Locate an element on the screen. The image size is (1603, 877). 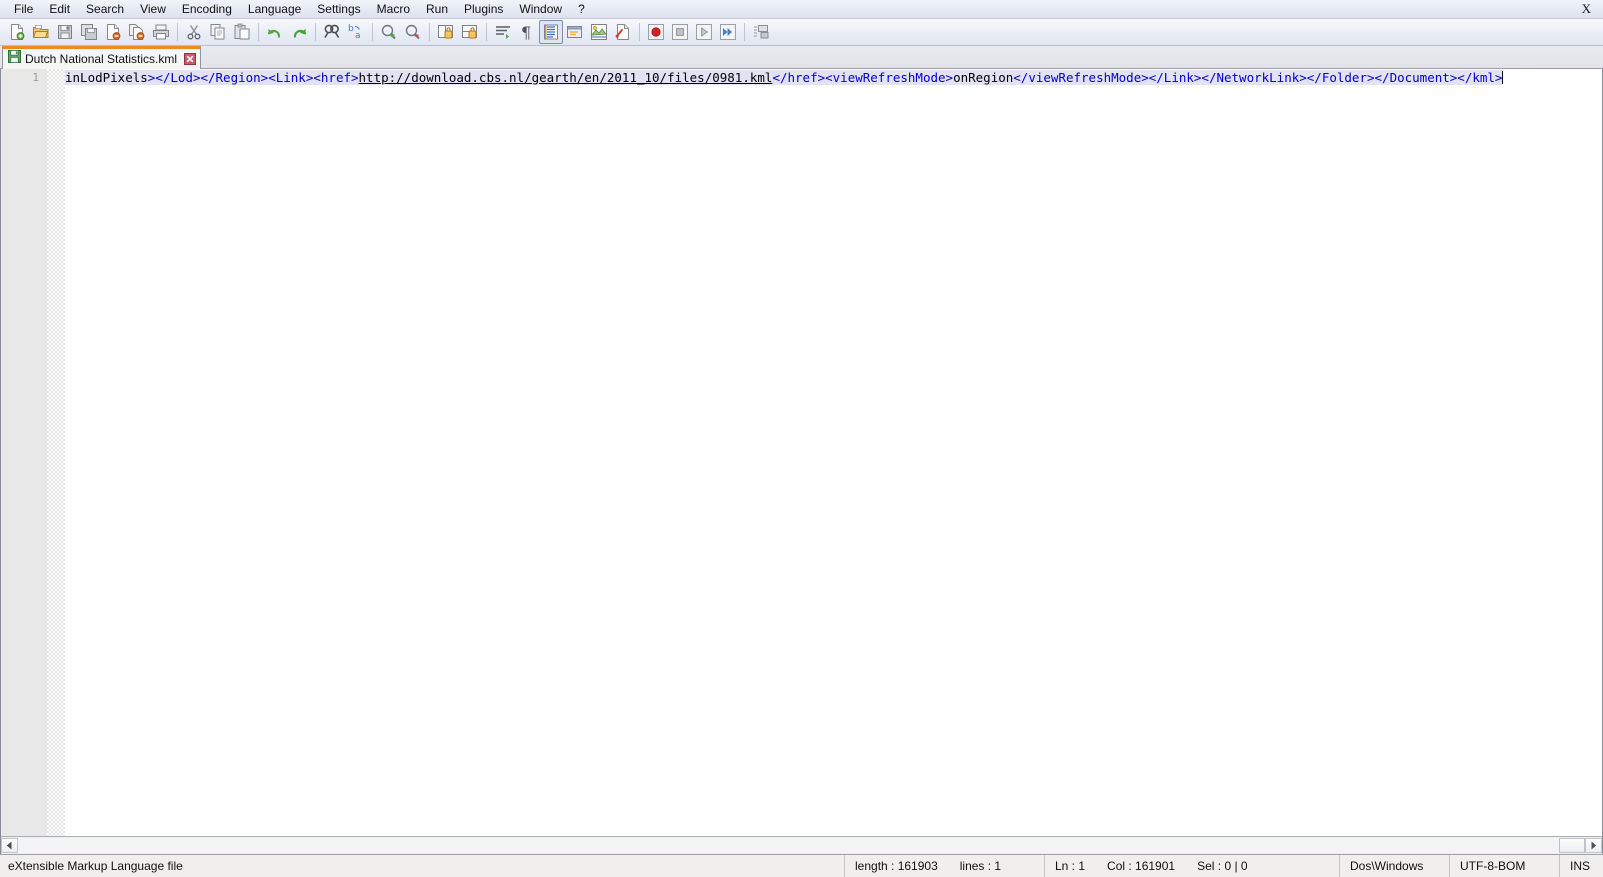
menu-item-run: Run is located at coordinates (437, 9).